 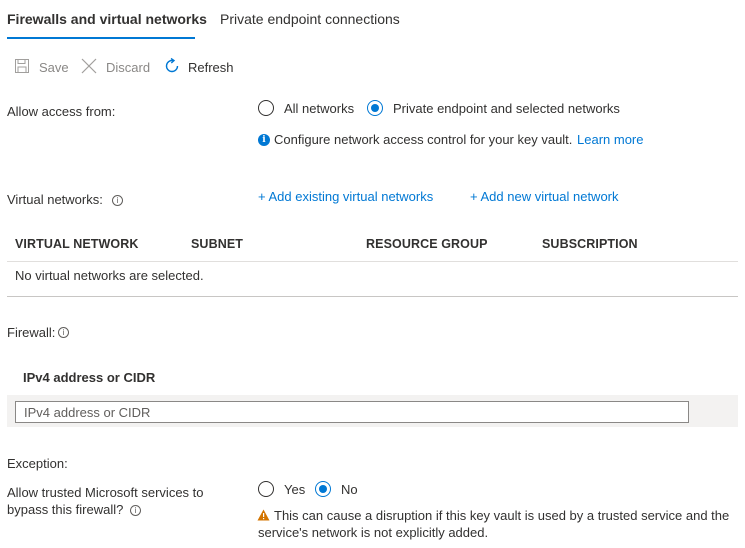 What do you see at coordinates (345, 196) in the screenshot?
I see `add-existing-virtual-networks-link: + Add existing virtual networks` at bounding box center [345, 196].